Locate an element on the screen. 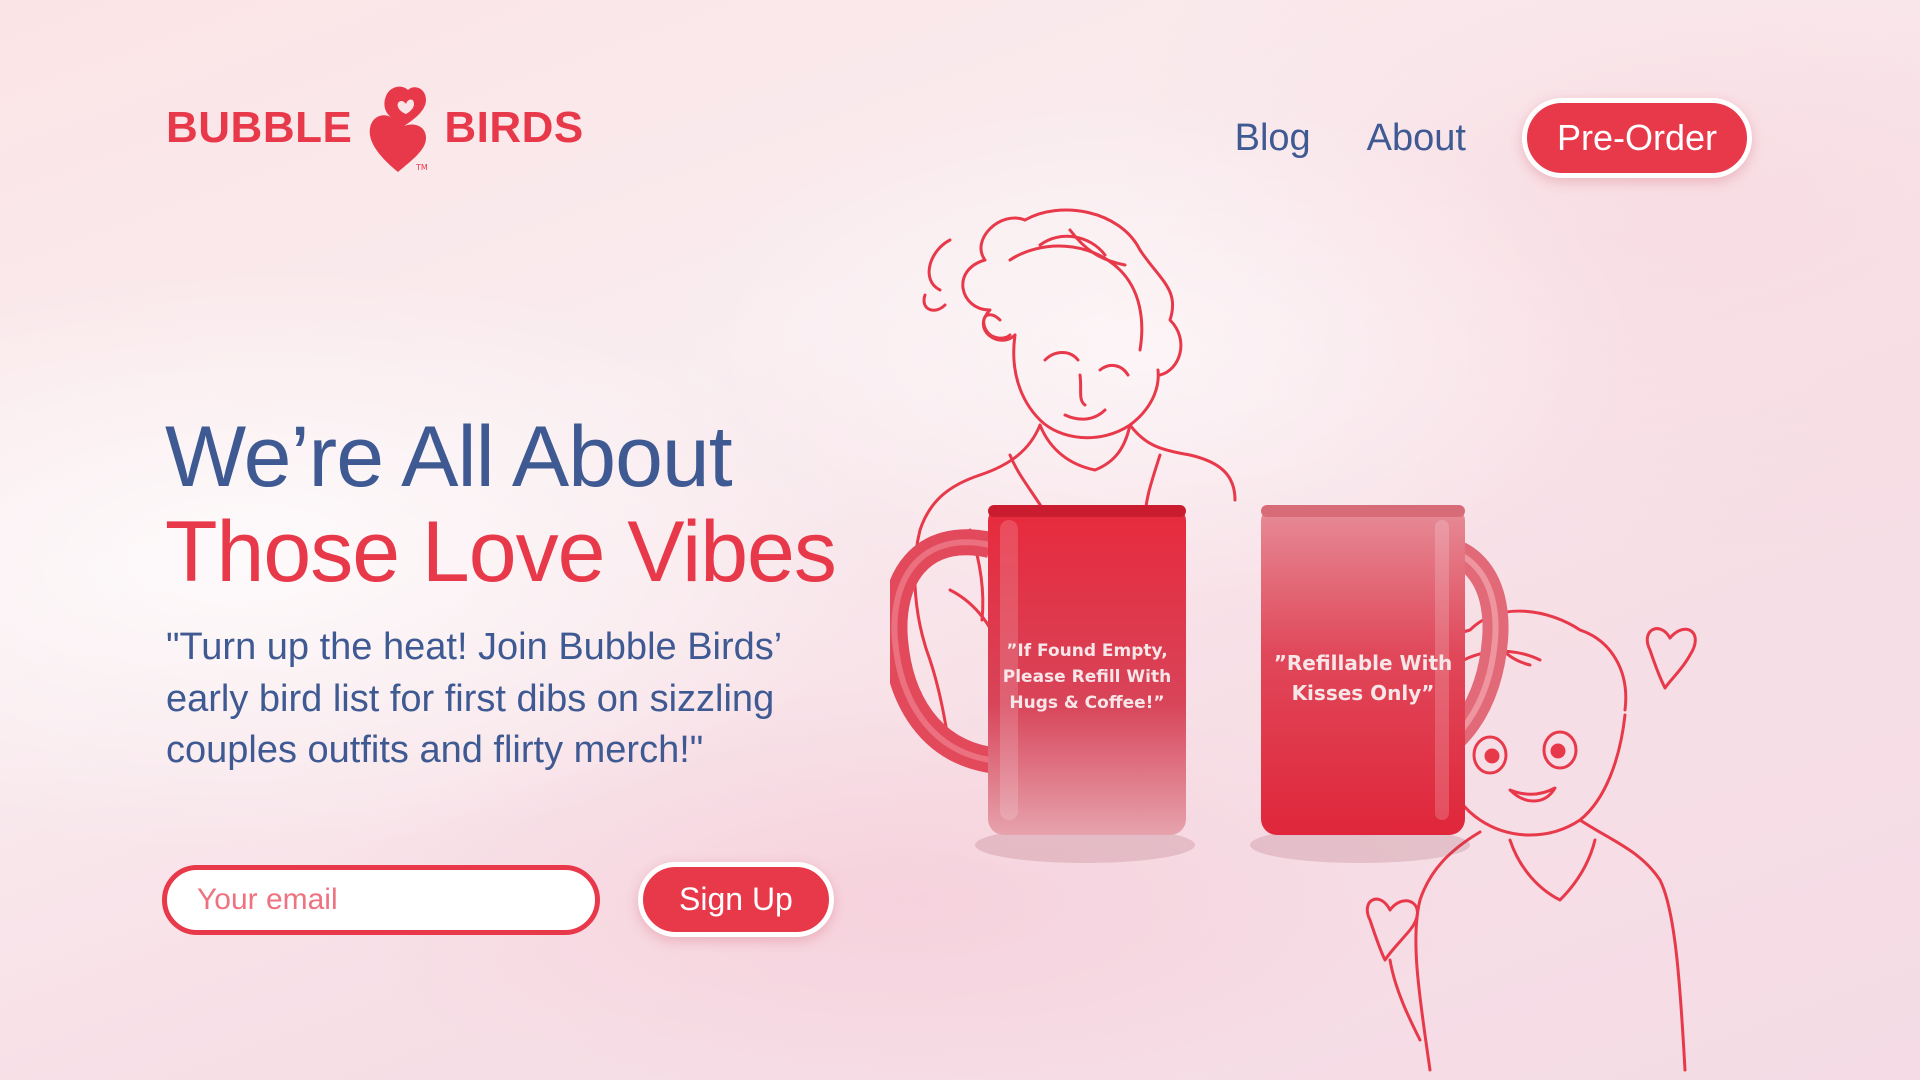 The image size is (1920, 1080). signup-form: Sign Up is located at coordinates (498, 899).